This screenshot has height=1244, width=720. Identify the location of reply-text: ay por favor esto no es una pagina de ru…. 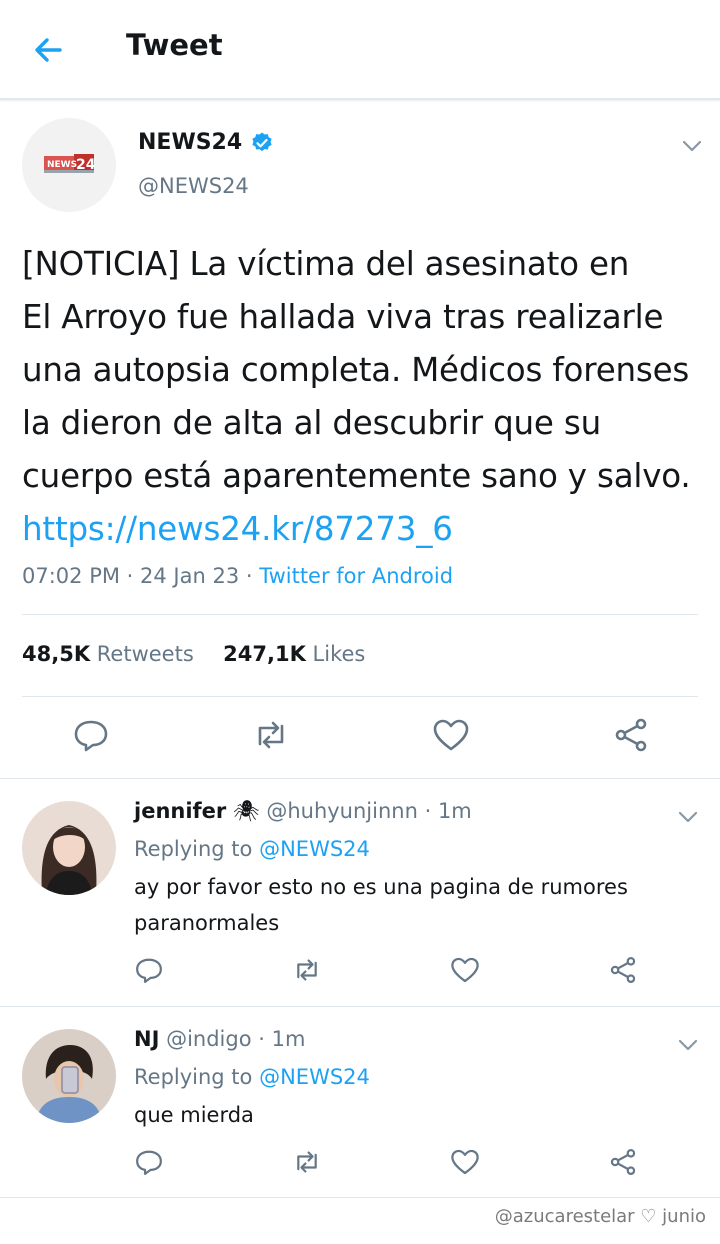
(381, 905).